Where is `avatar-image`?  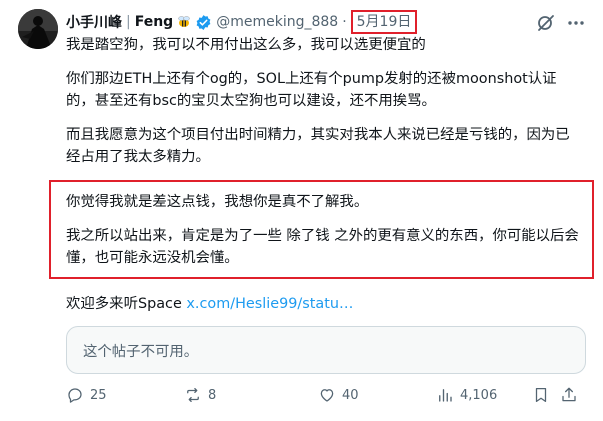 avatar-image is located at coordinates (38, 29).